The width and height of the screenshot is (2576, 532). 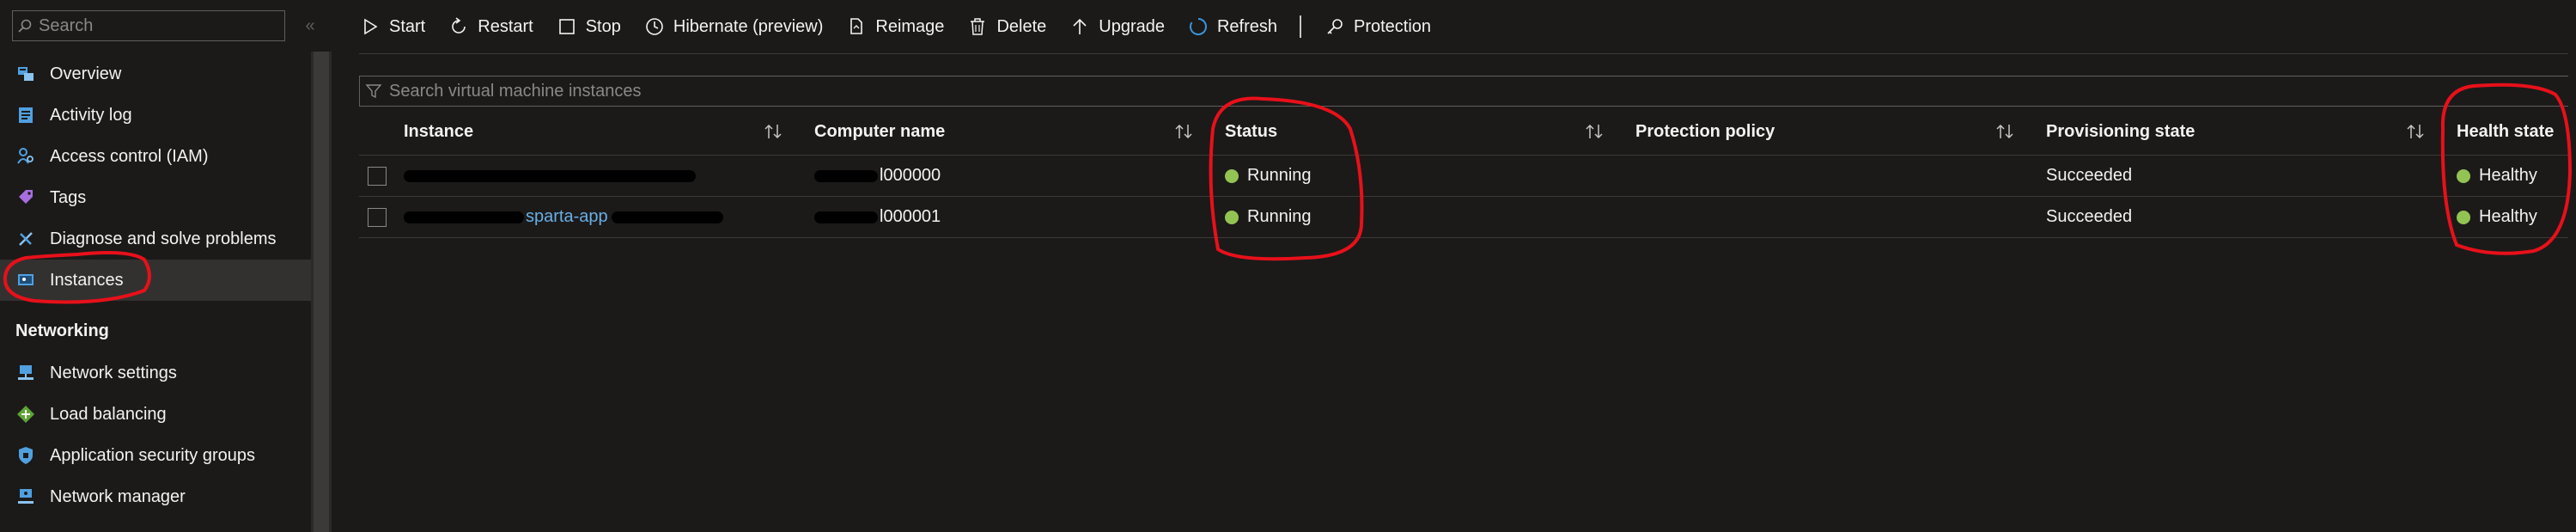 What do you see at coordinates (567, 26) in the screenshot?
I see `stop-icon` at bounding box center [567, 26].